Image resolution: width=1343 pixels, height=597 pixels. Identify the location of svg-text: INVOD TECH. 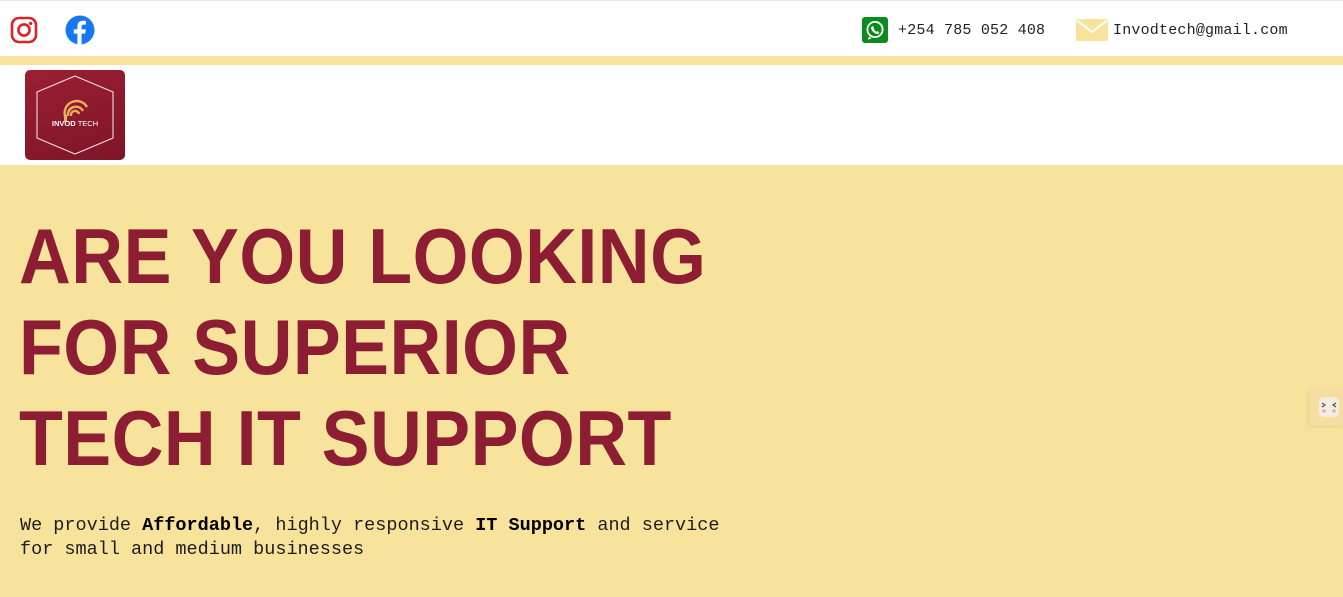
(75, 123).